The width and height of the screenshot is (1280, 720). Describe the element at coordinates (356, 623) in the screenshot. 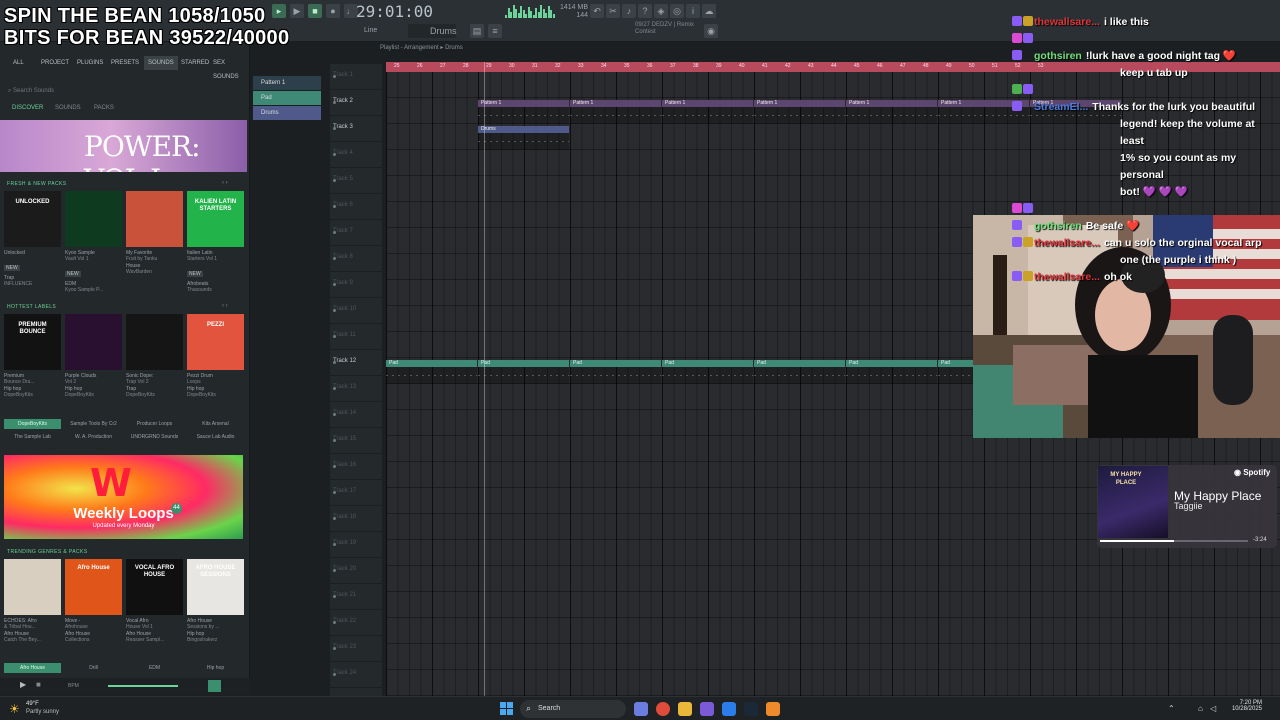

I see `track-header: Track 22` at that location.